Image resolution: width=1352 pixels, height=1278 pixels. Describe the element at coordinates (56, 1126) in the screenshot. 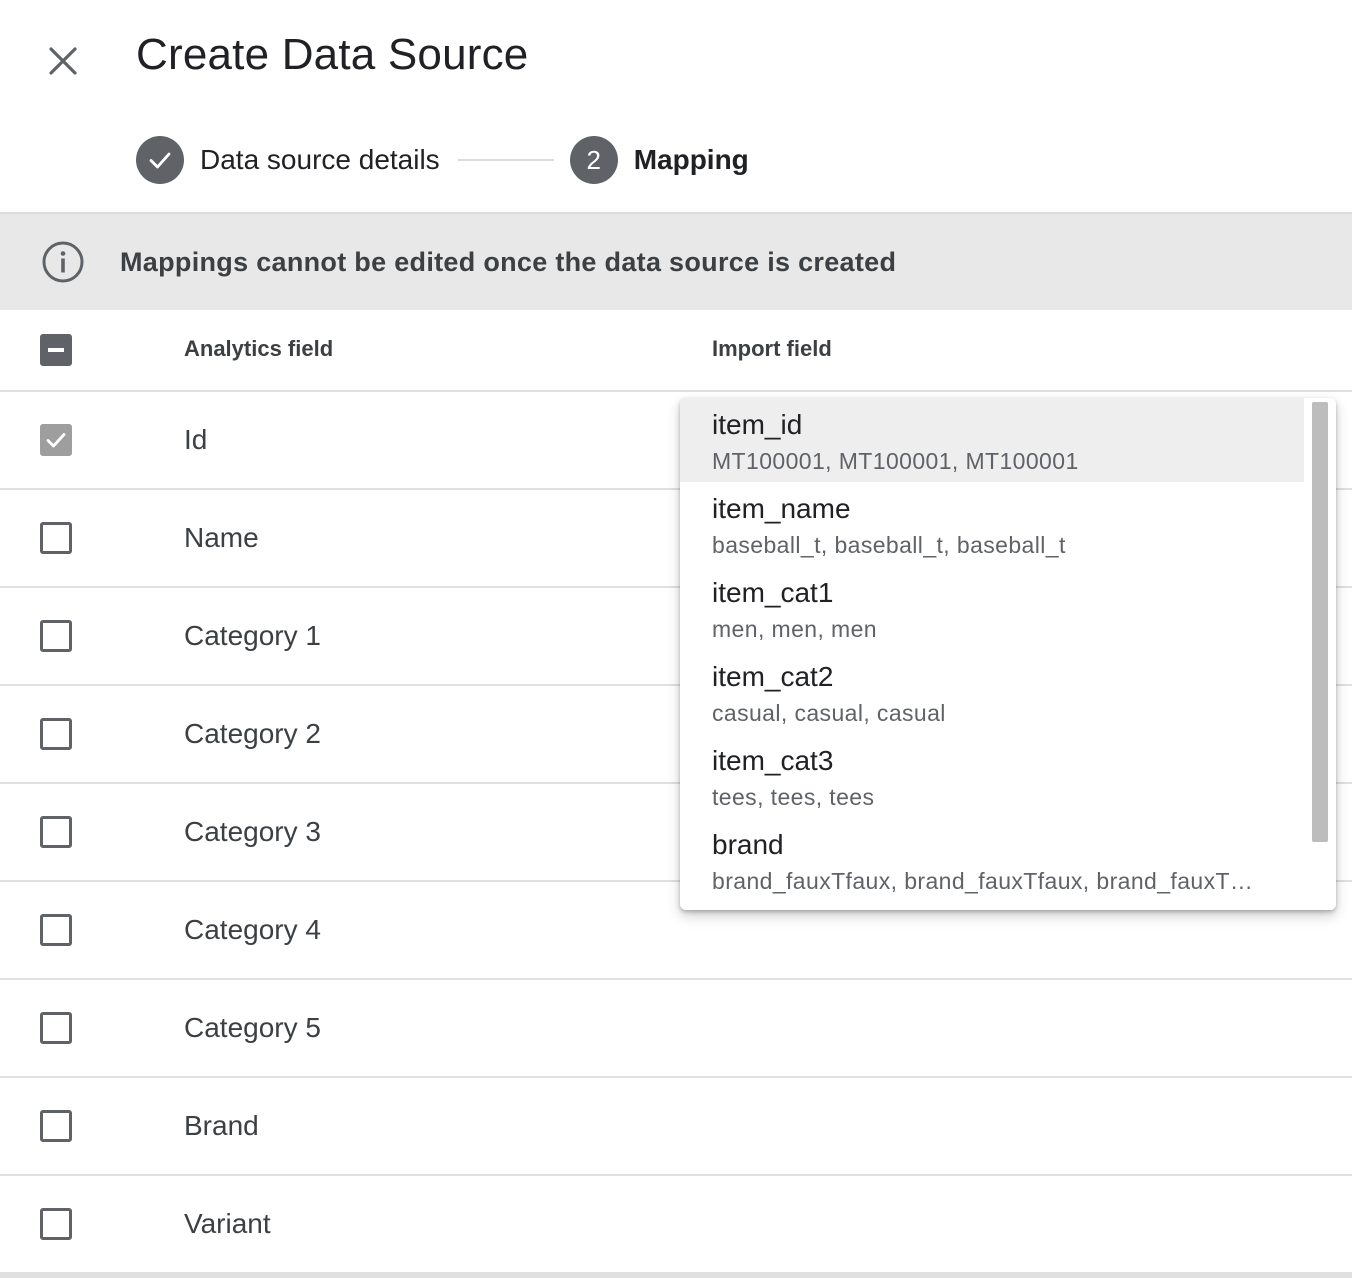

I see `row-checkbox-brand` at that location.